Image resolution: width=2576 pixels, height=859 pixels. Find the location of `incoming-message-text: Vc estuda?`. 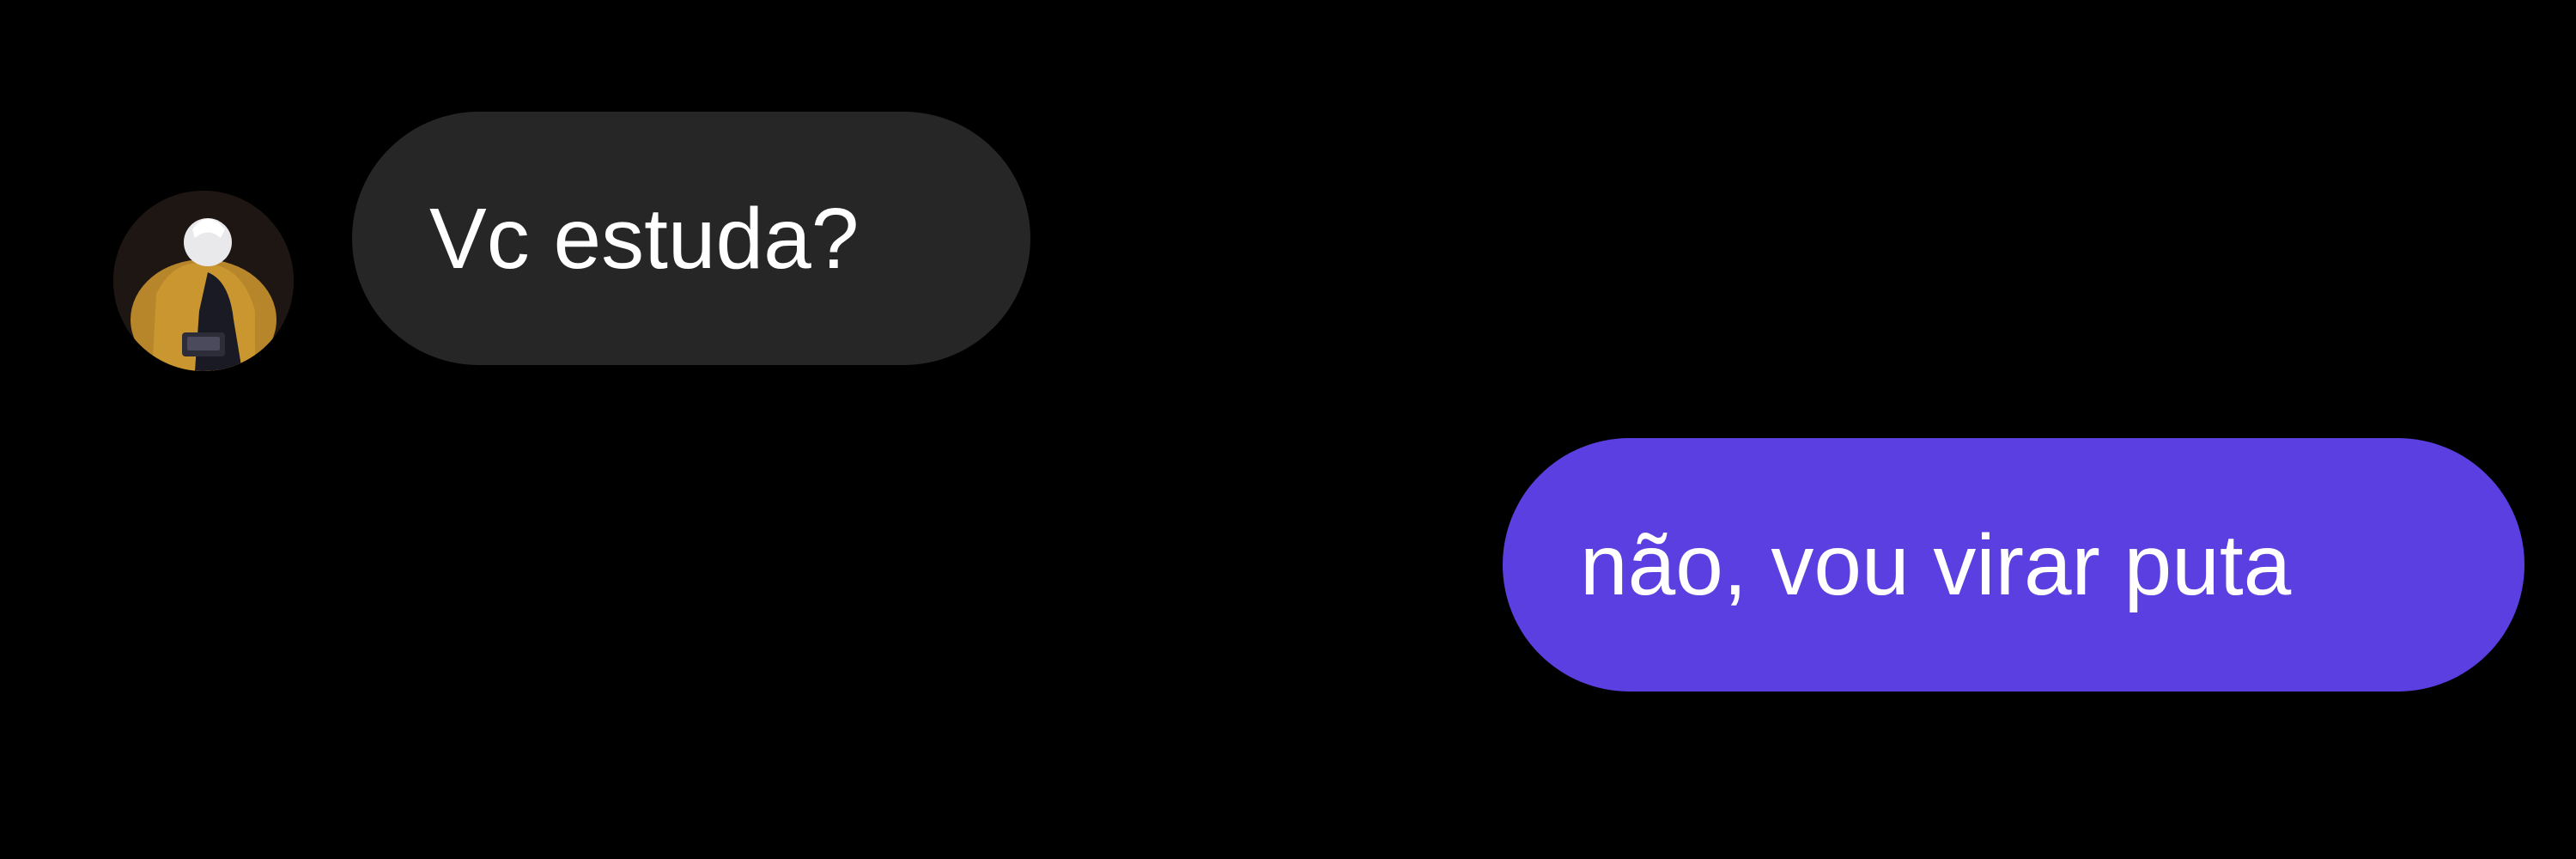

incoming-message-text: Vc estuda? is located at coordinates (644, 239).